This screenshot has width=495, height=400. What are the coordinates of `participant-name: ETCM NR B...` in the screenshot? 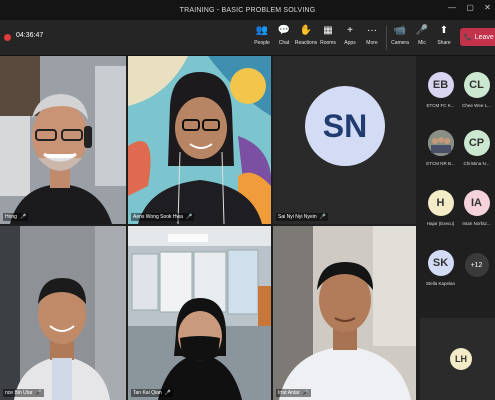 It's located at (440, 163).